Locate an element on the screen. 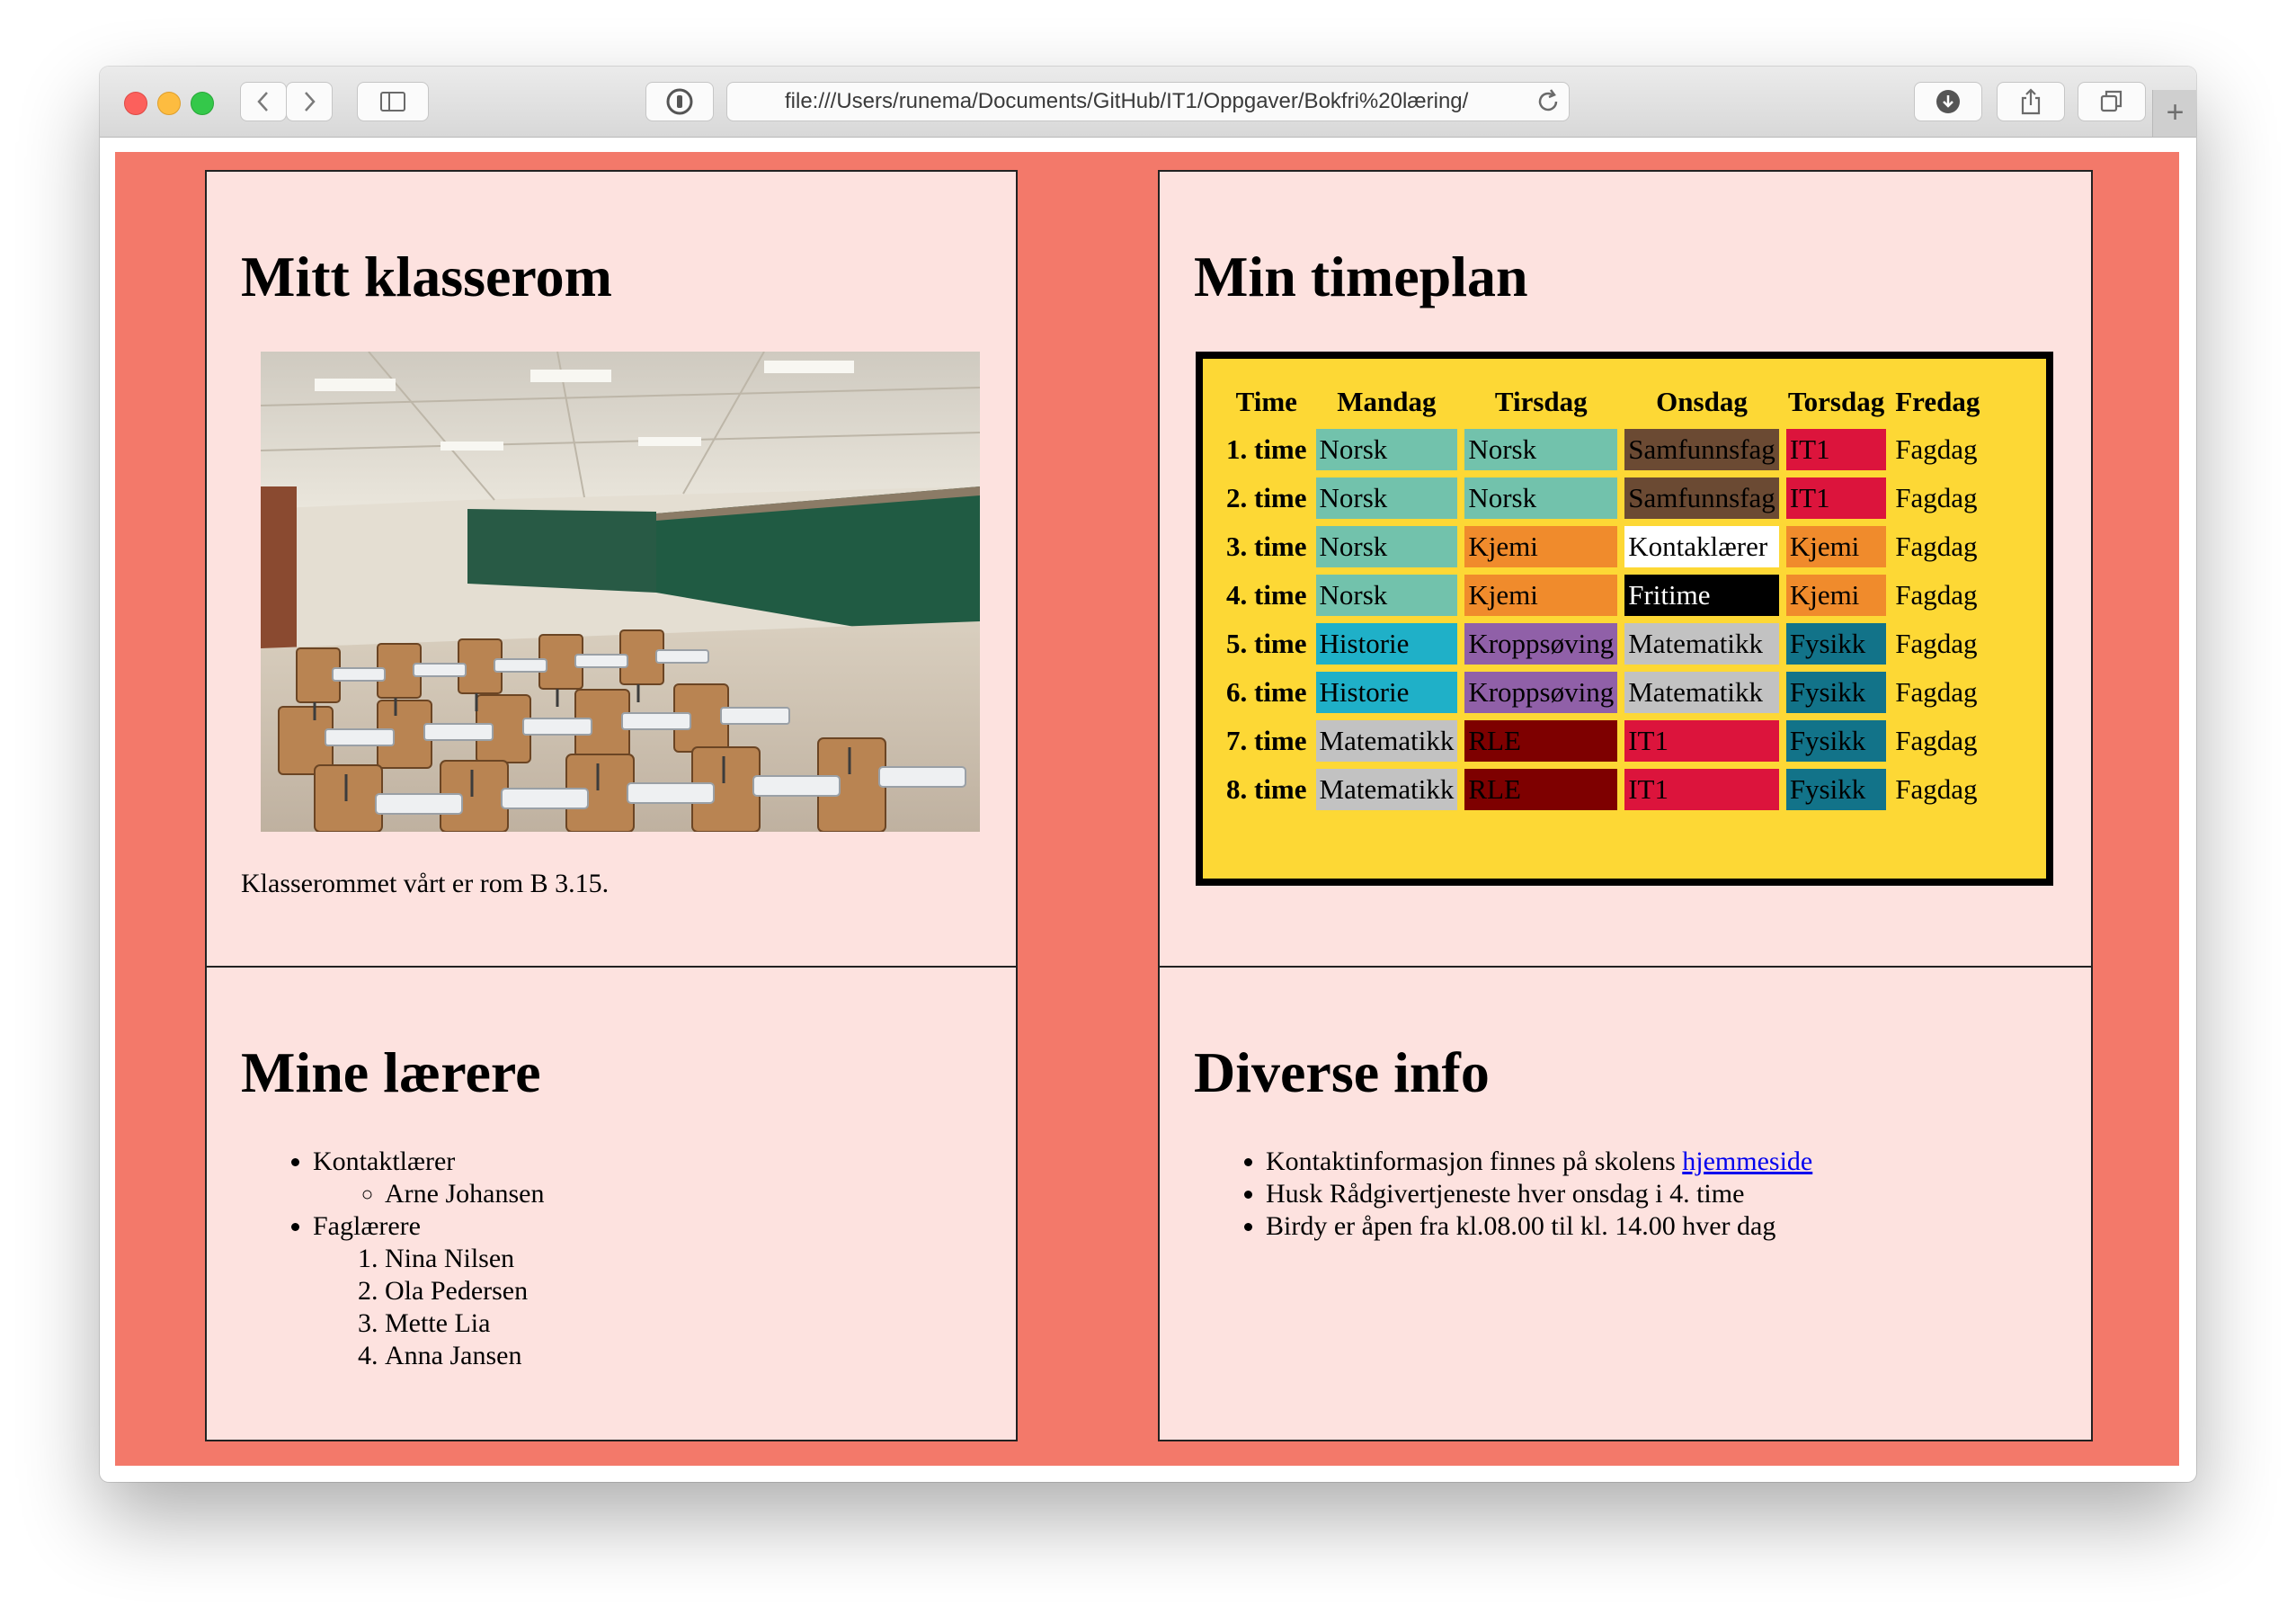 The image size is (2296, 1615). table-row: 3. time Norsk Kjemi Kontaklærer Kjemi Fagdag is located at coordinates (1603, 546).